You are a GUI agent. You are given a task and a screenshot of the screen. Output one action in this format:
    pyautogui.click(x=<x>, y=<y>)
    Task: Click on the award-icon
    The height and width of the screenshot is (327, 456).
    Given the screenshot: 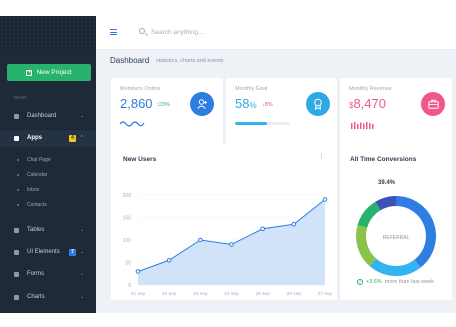 What is the action you would take?
    pyautogui.click(x=318, y=104)
    